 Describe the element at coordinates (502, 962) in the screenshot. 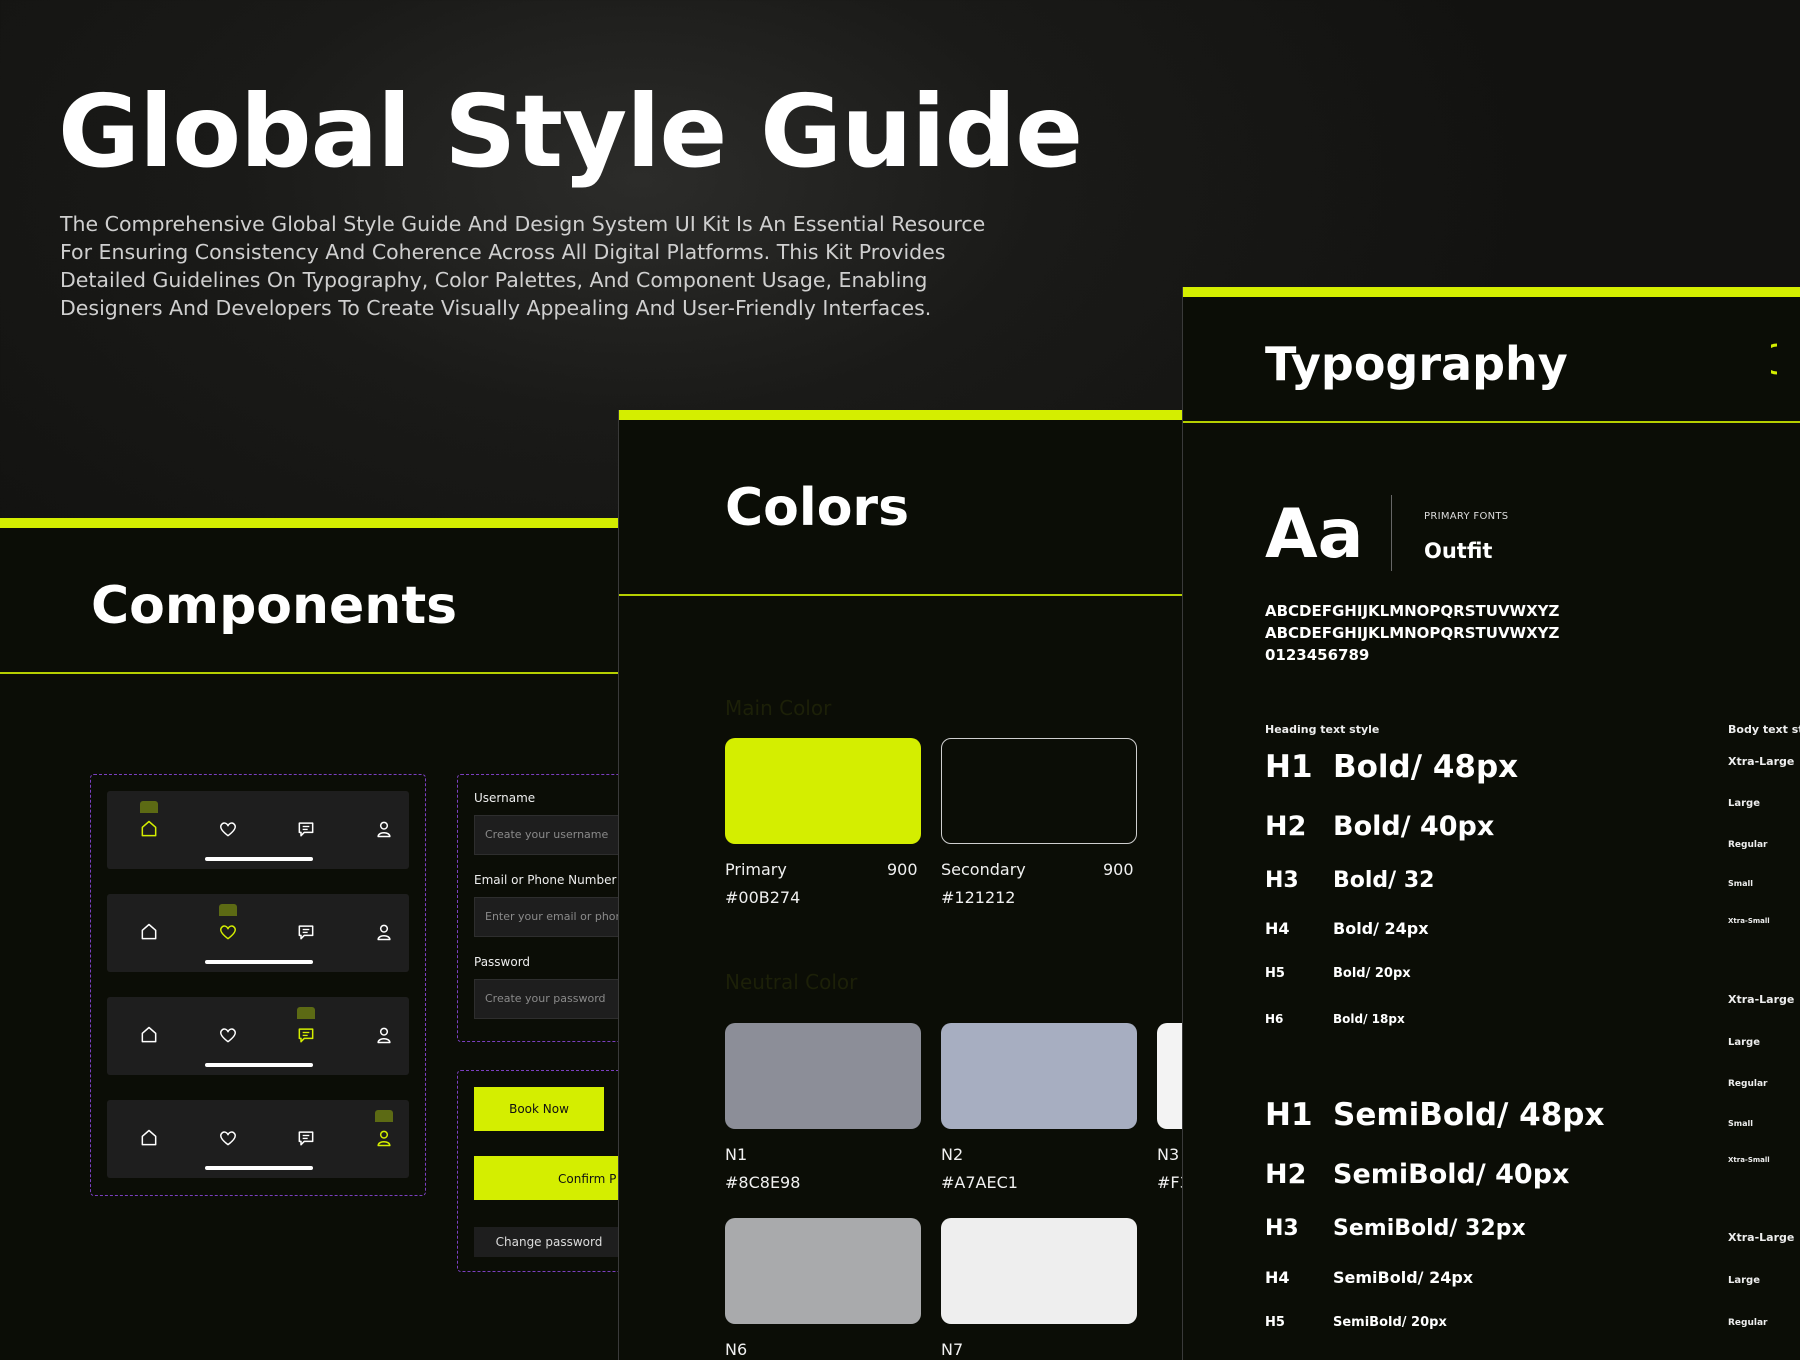

I see `password-label: Password` at that location.